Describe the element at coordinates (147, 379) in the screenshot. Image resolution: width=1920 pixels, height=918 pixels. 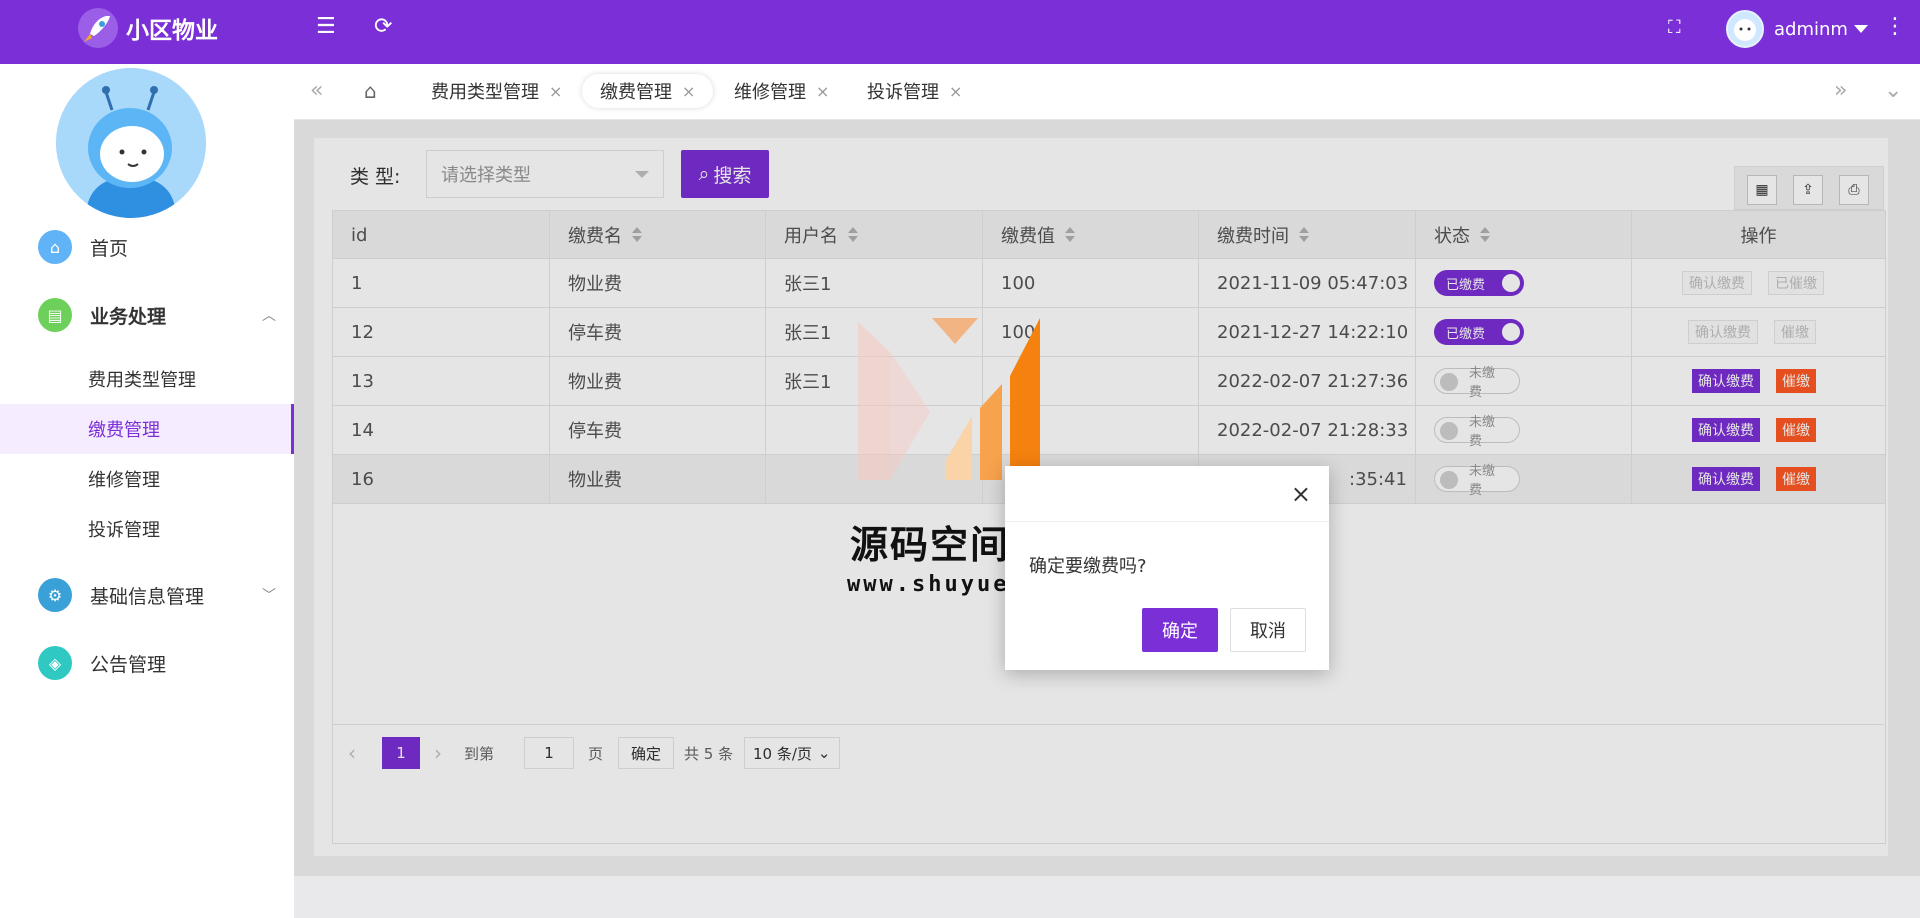
I see `sidebar-item-fee-type: 费用类型管理` at that location.